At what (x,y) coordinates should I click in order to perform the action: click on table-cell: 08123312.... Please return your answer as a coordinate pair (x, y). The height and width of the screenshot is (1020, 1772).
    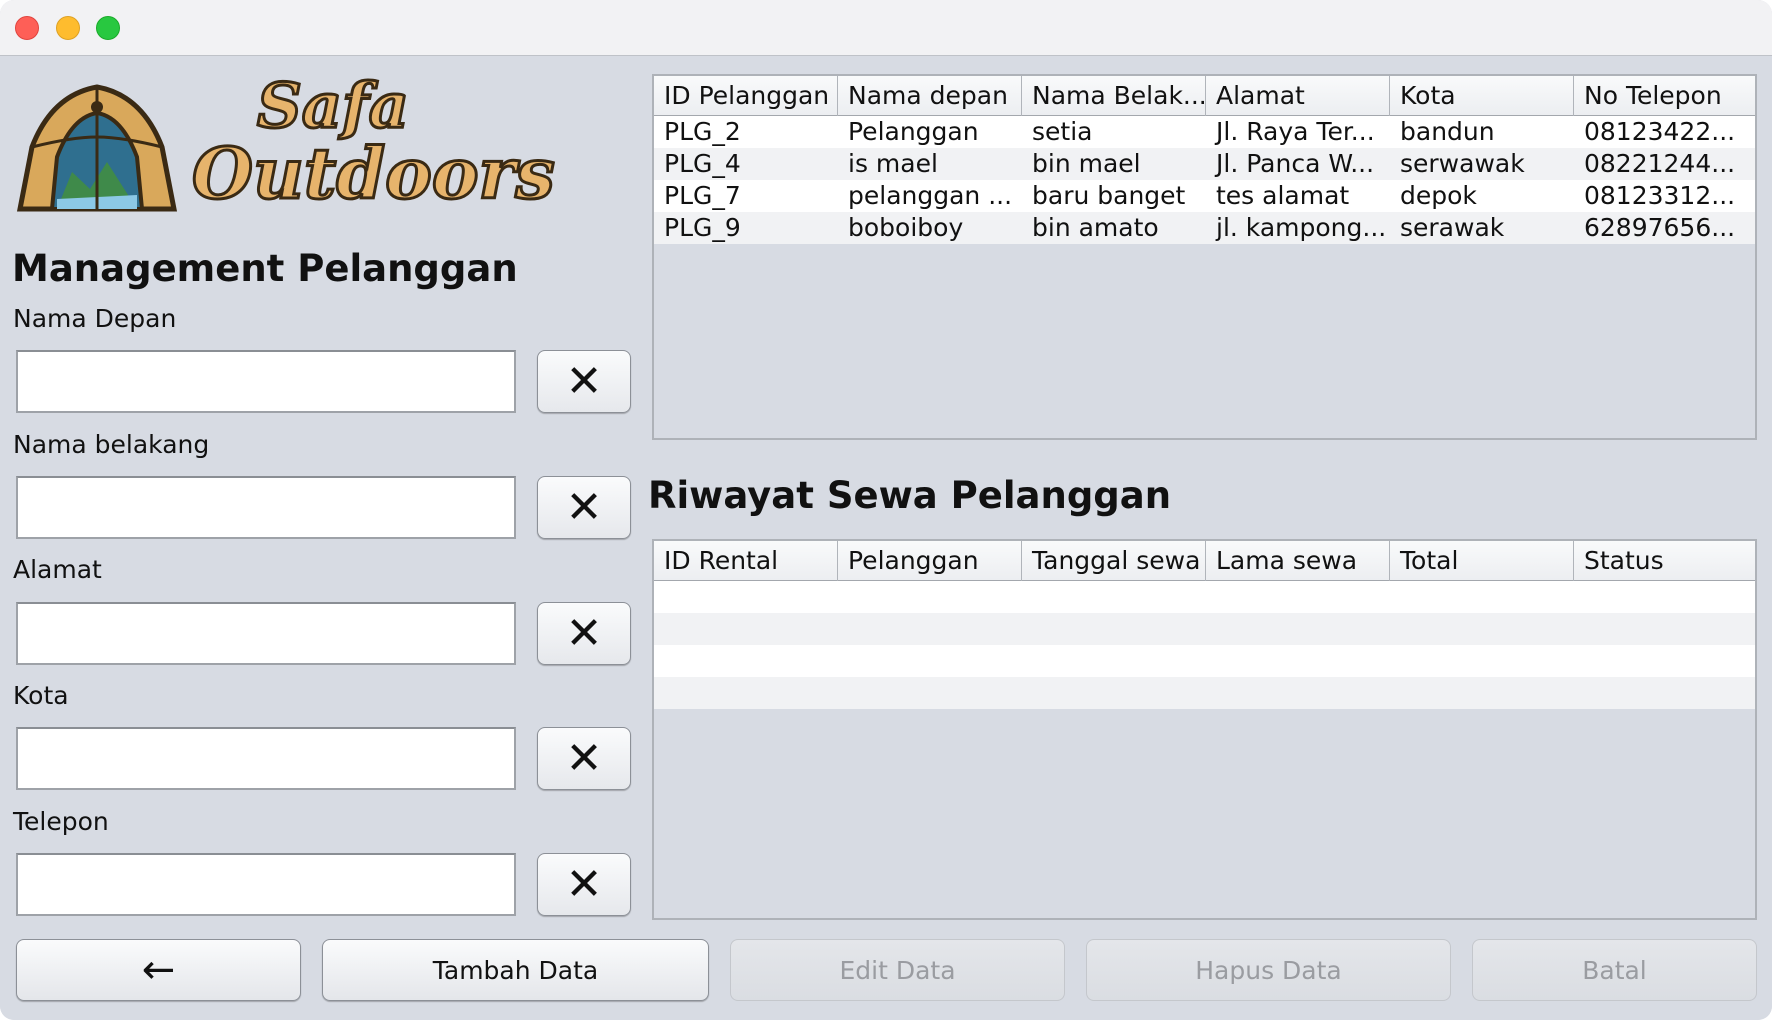
    Looking at the image, I should click on (1660, 195).